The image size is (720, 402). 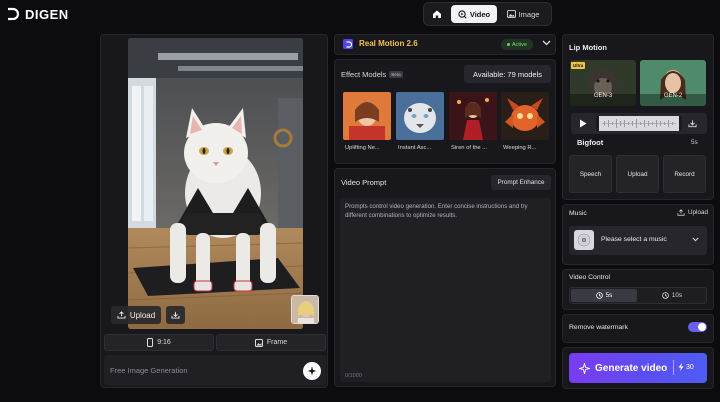 I want to click on prompt-enhance-button: Prompt Enhance, so click(x=521, y=182).